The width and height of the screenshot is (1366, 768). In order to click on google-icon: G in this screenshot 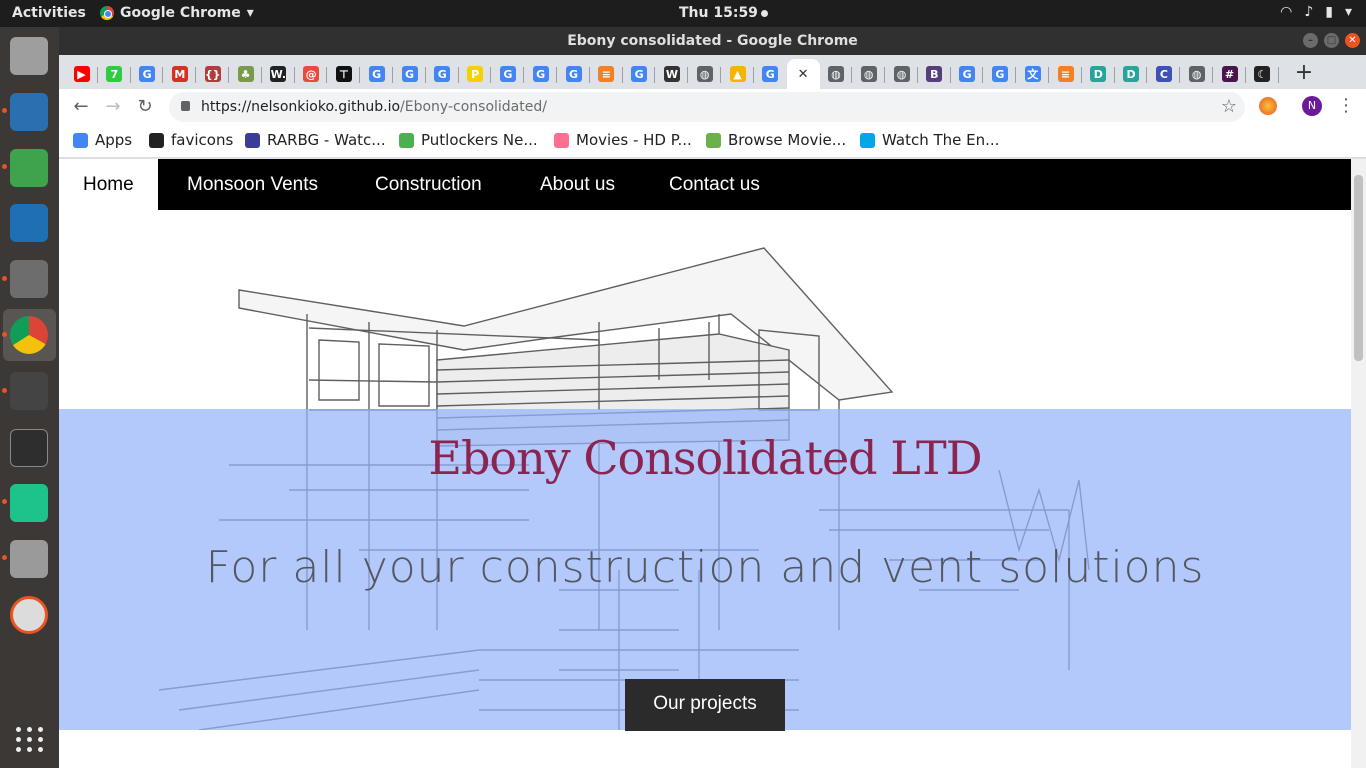, I will do `click(507, 74)`.